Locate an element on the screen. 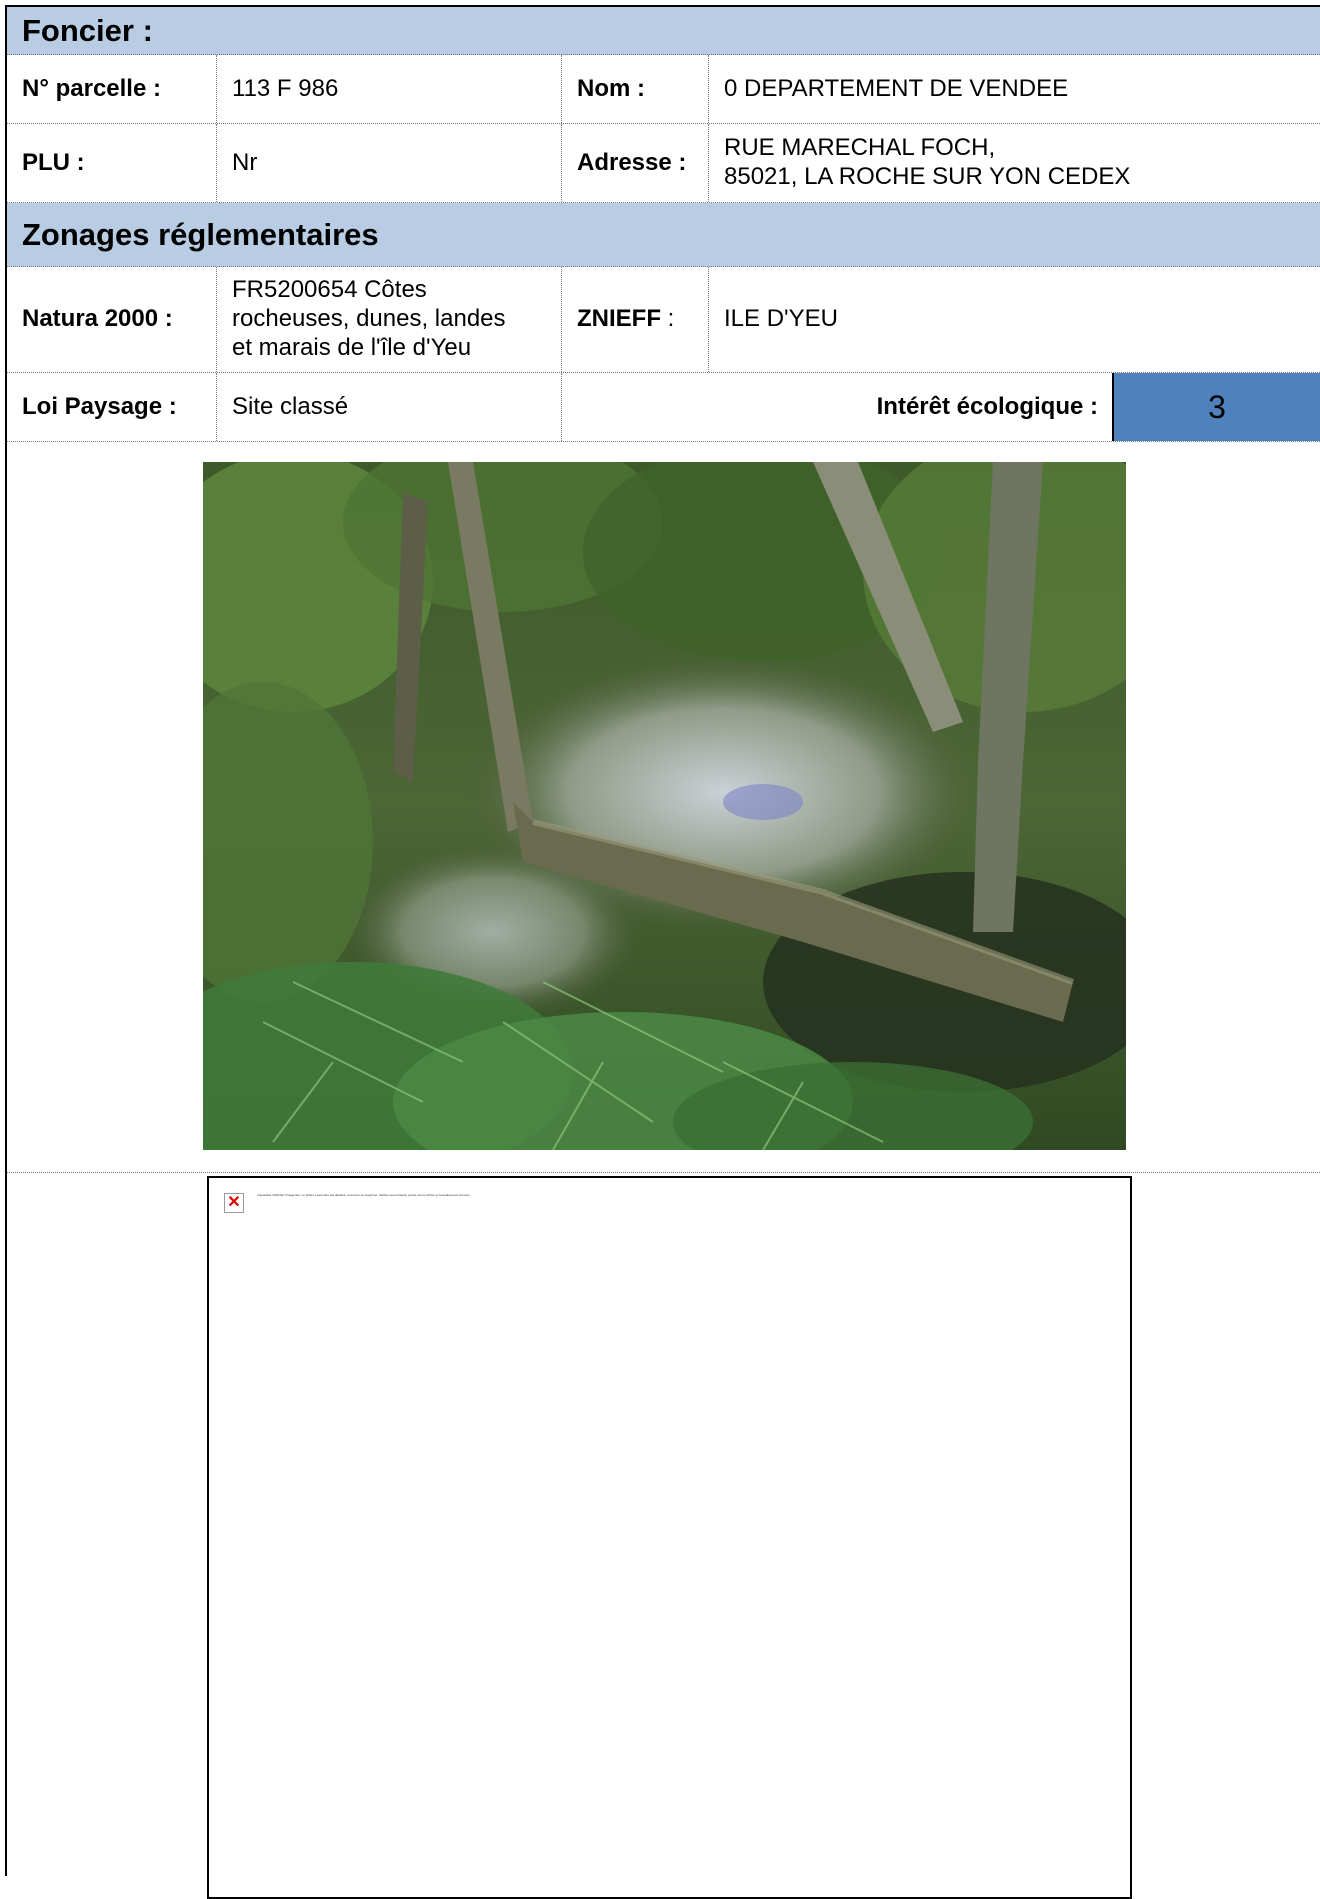  nom-label: Nom : is located at coordinates (634, 89).